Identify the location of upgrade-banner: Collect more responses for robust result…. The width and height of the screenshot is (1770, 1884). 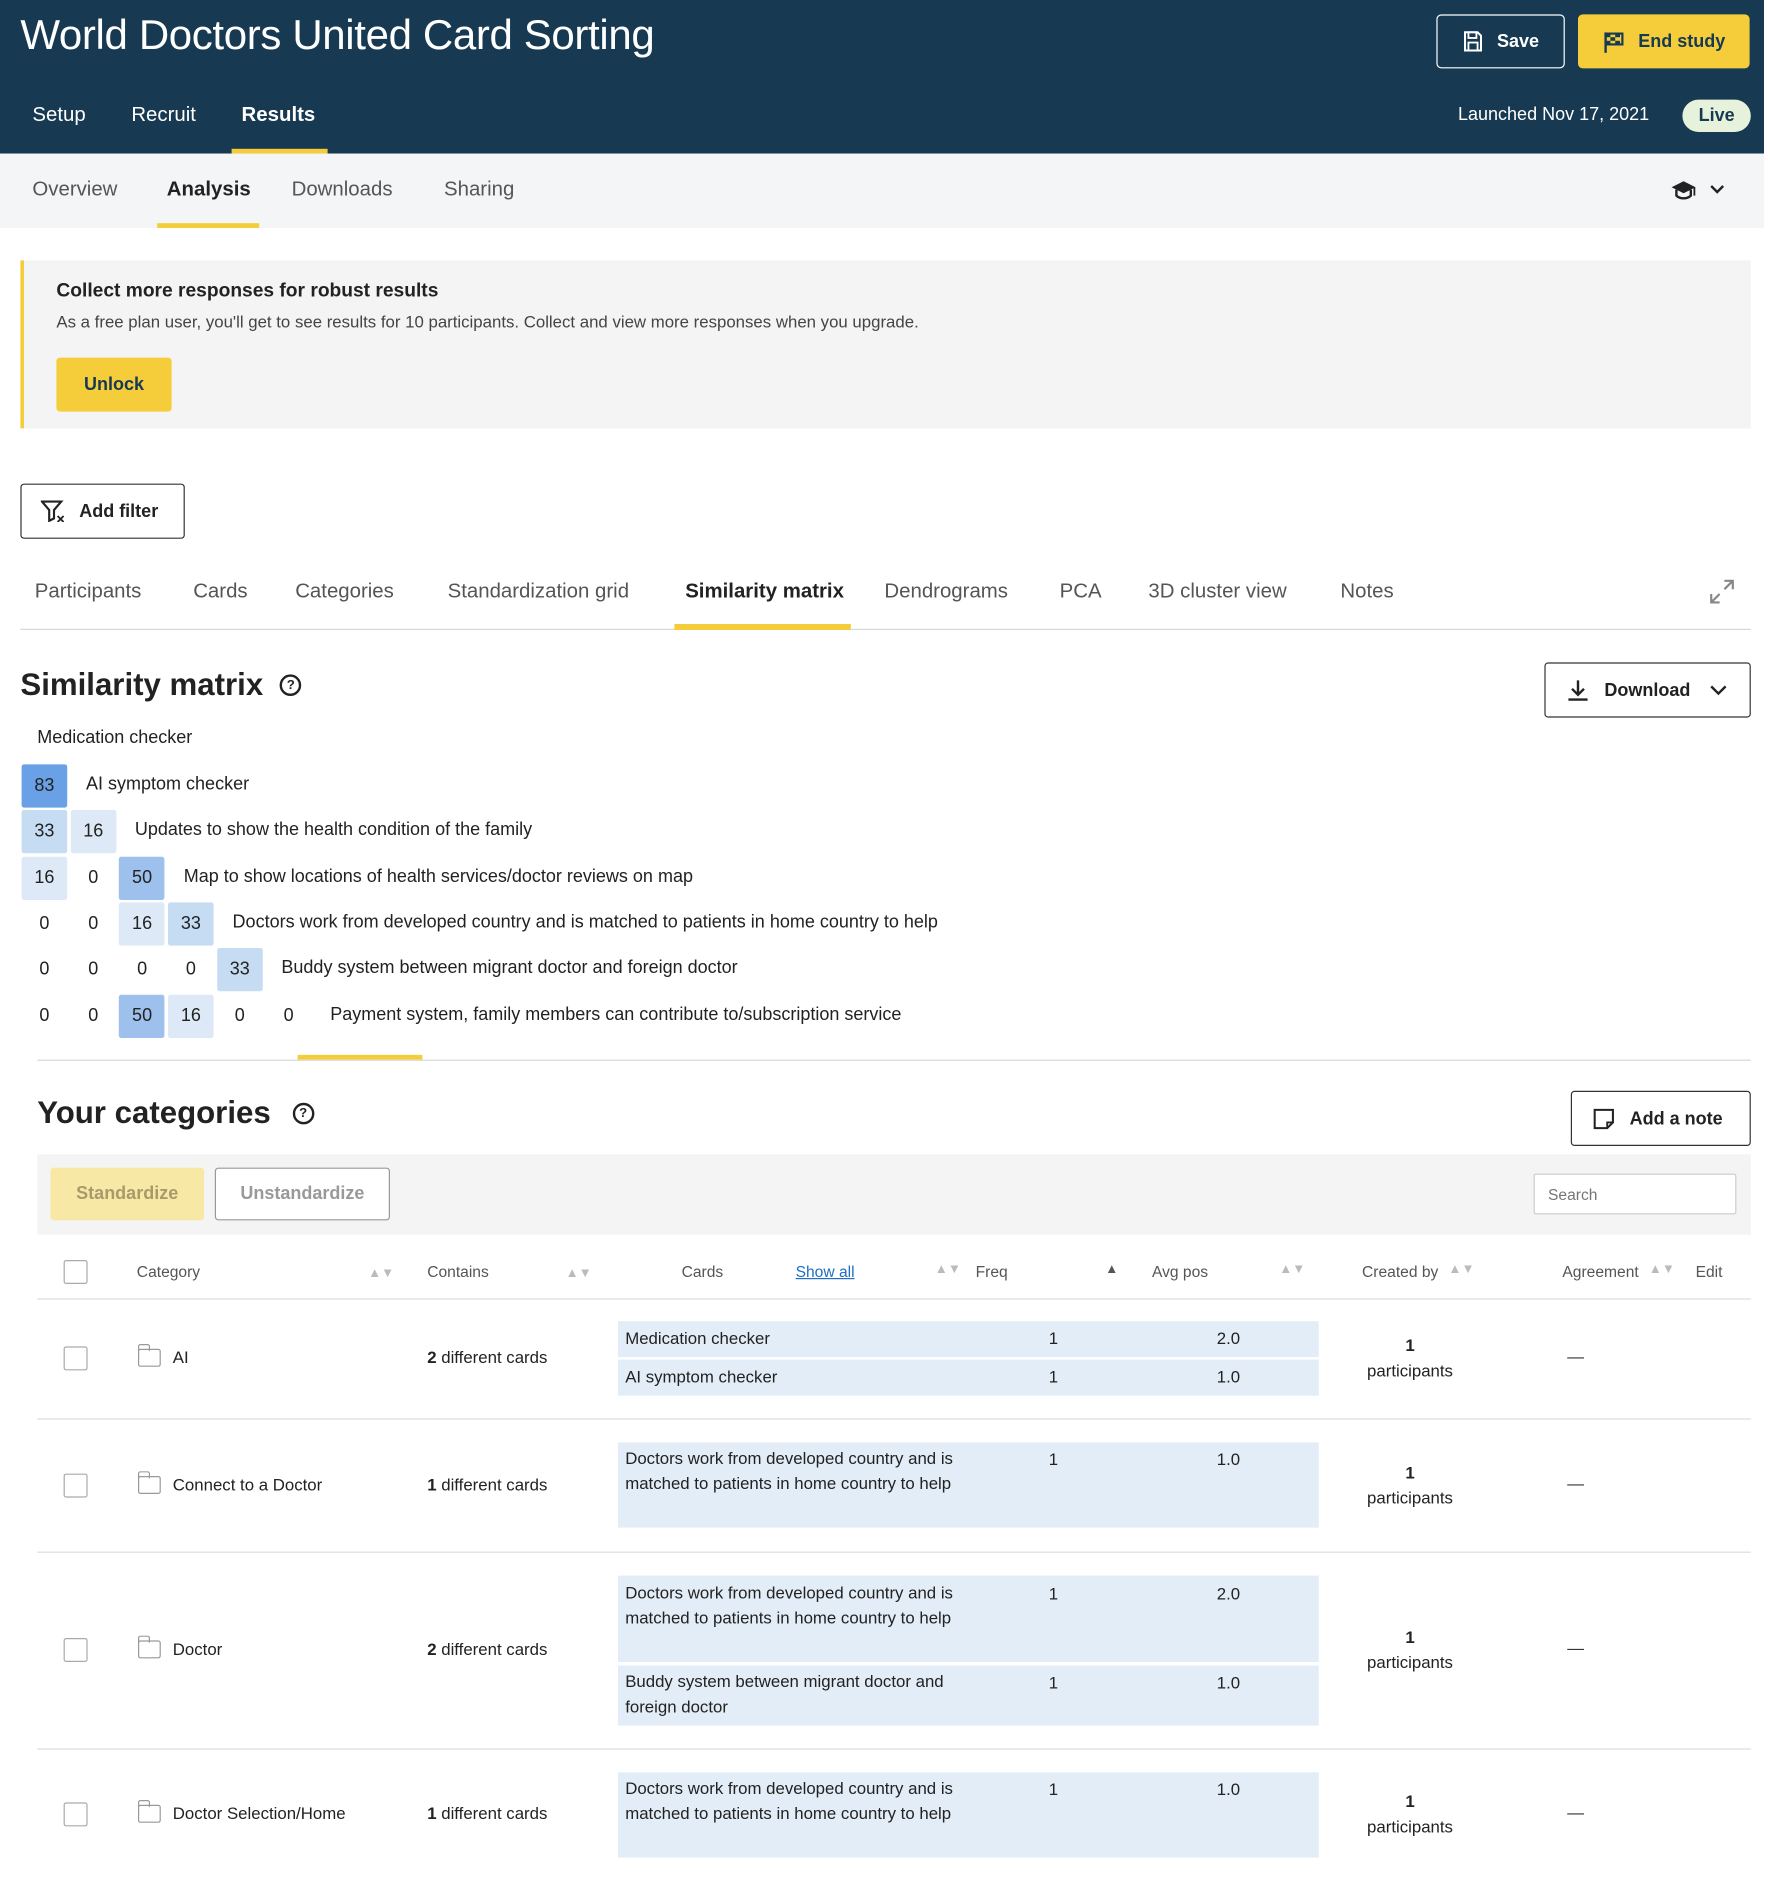
(885, 344).